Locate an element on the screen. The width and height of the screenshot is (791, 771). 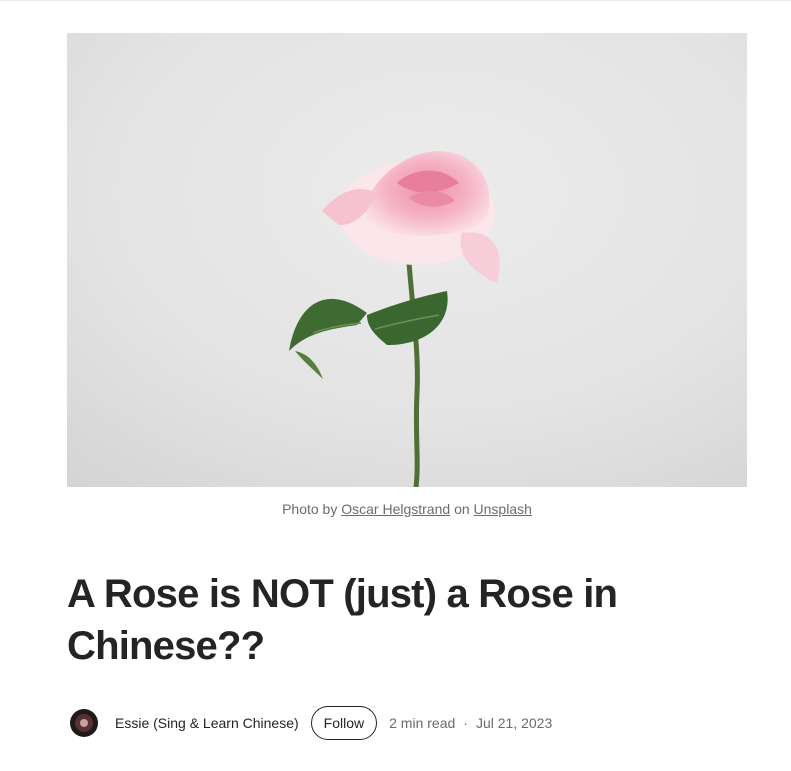
unsplash-link: Unsplash is located at coordinates (503, 509).